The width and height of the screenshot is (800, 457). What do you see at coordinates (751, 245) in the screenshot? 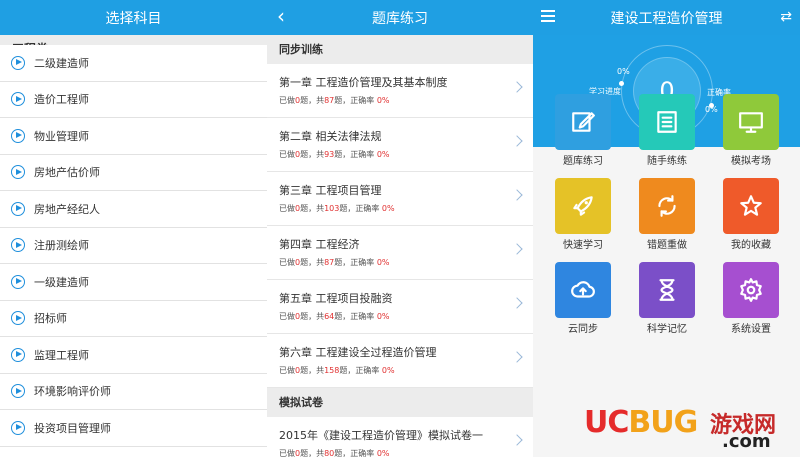
I see `feature-label: 我的收藏` at bounding box center [751, 245].